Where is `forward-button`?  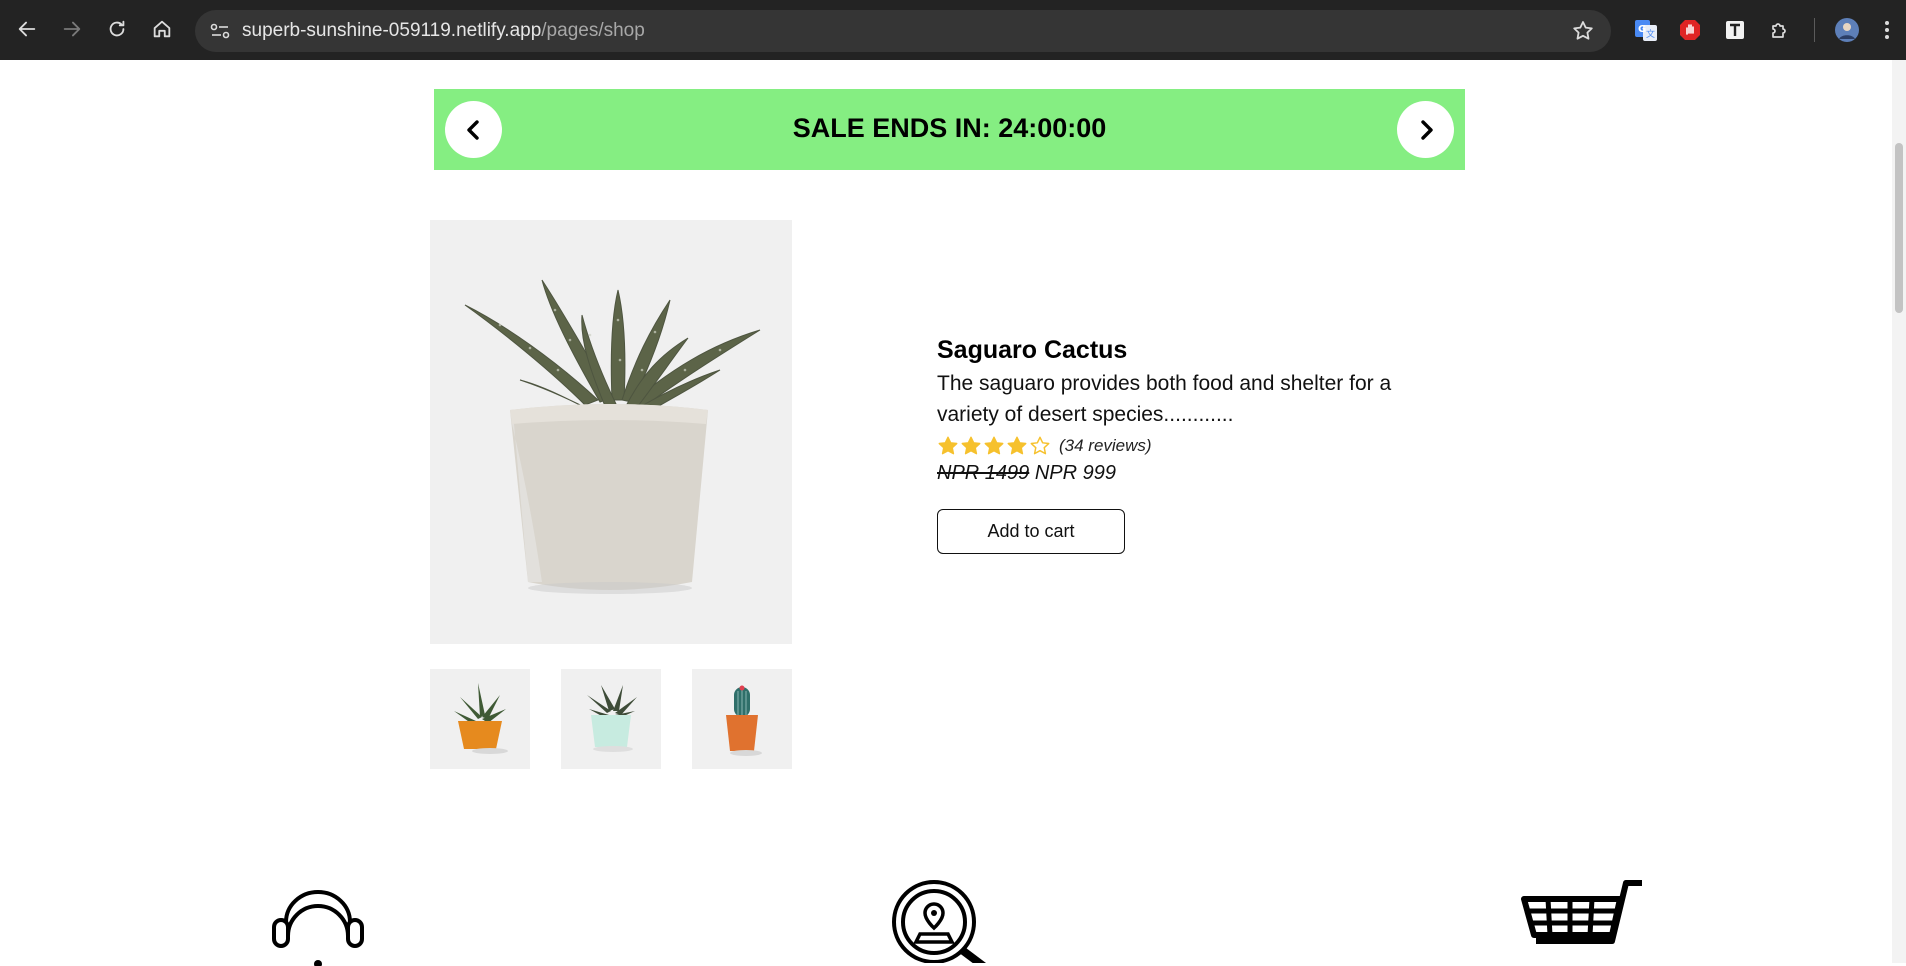
forward-button is located at coordinates (72, 29).